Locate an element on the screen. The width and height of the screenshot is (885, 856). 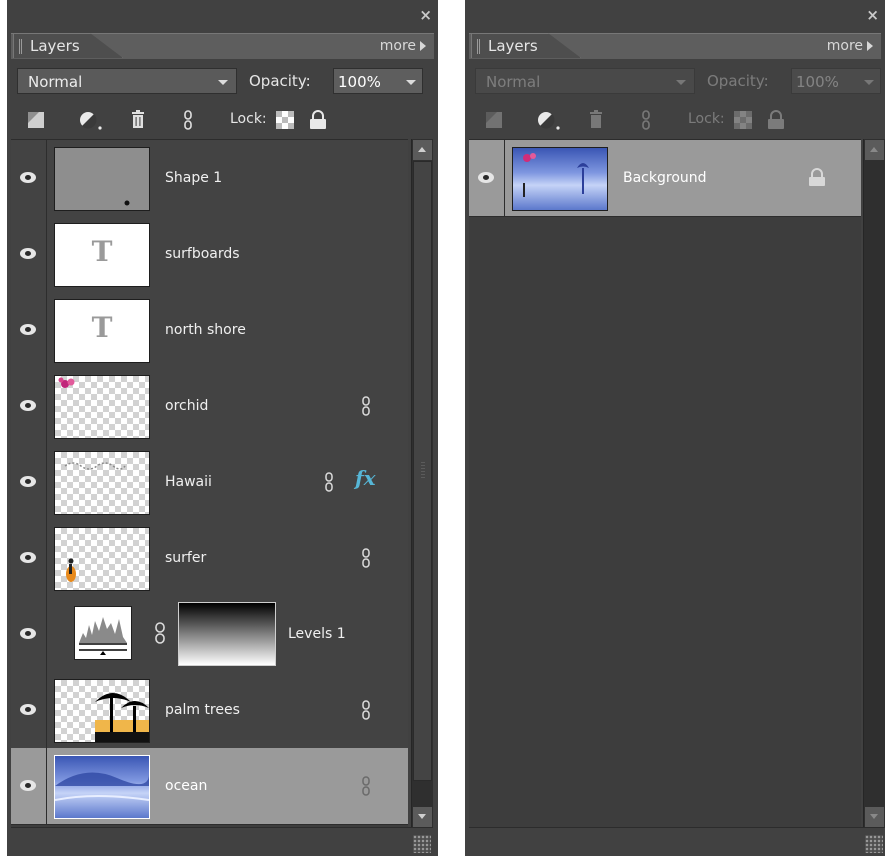
layer-row: orchid is located at coordinates (209, 406).